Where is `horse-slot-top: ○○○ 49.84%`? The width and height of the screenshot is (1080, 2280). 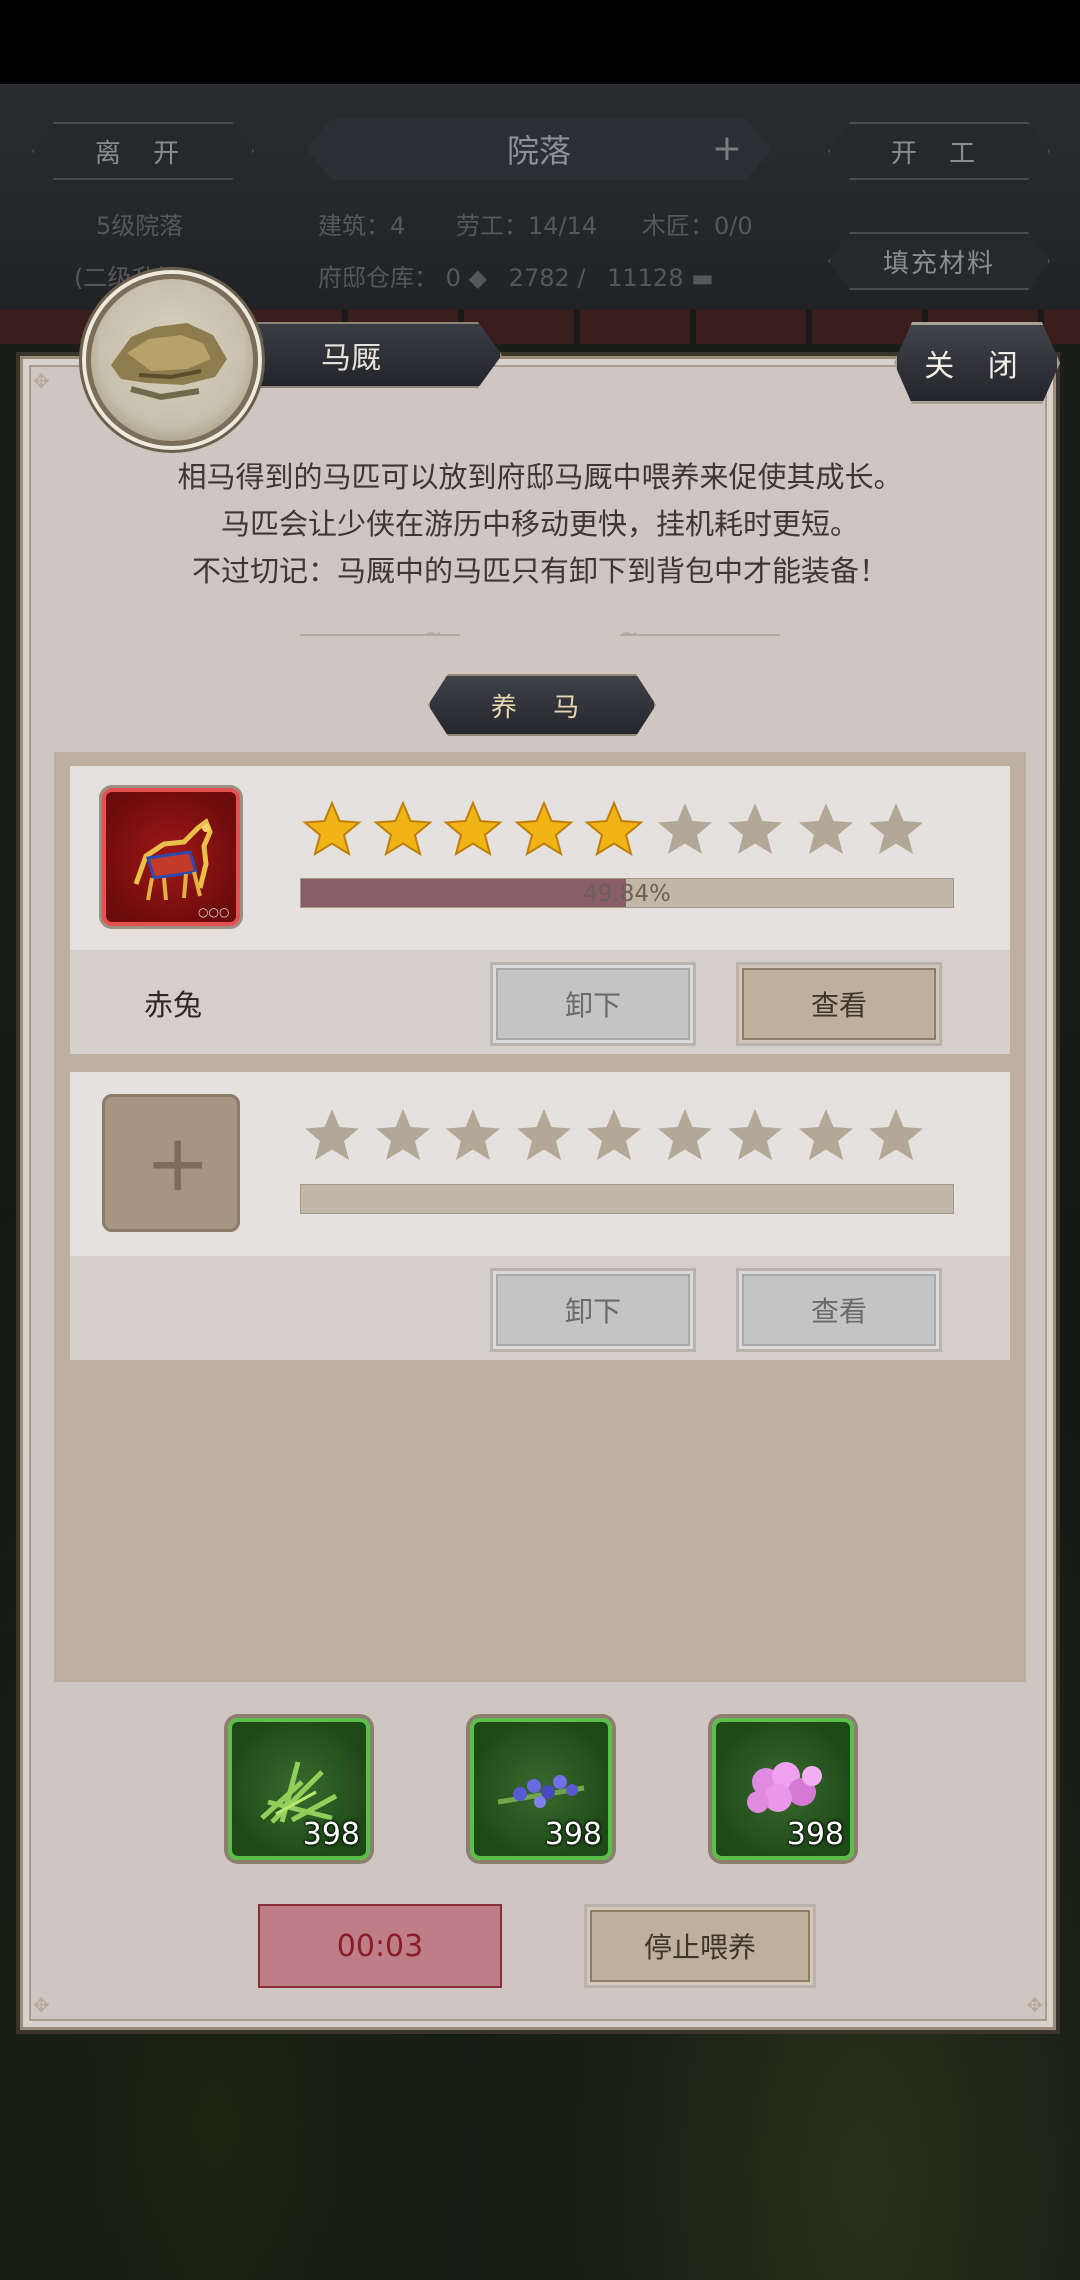
horse-slot-top: ○○○ 49.84% is located at coordinates (540, 858).